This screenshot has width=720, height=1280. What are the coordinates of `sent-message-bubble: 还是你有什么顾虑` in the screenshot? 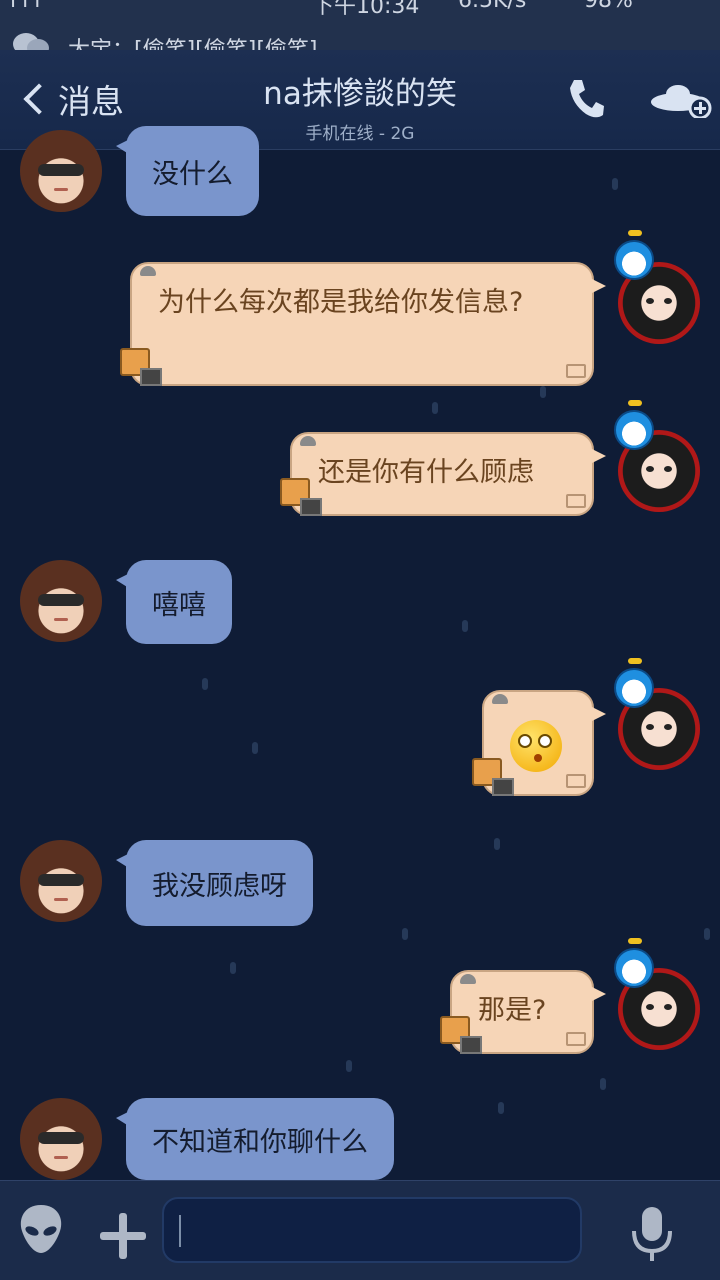 It's located at (448, 474).